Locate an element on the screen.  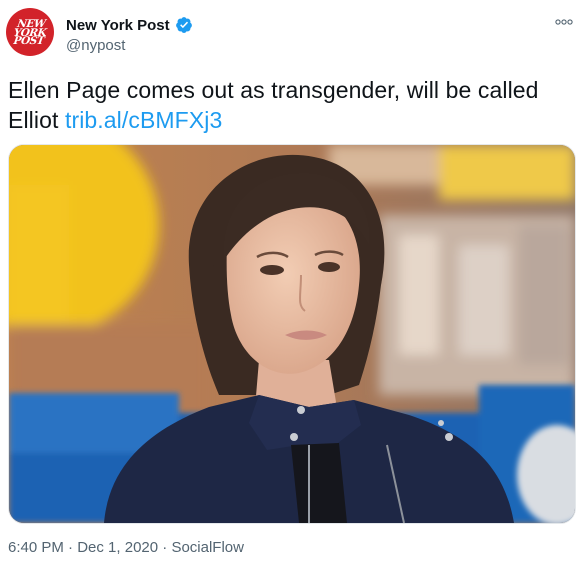
verified-badge-icon is located at coordinates (184, 25).